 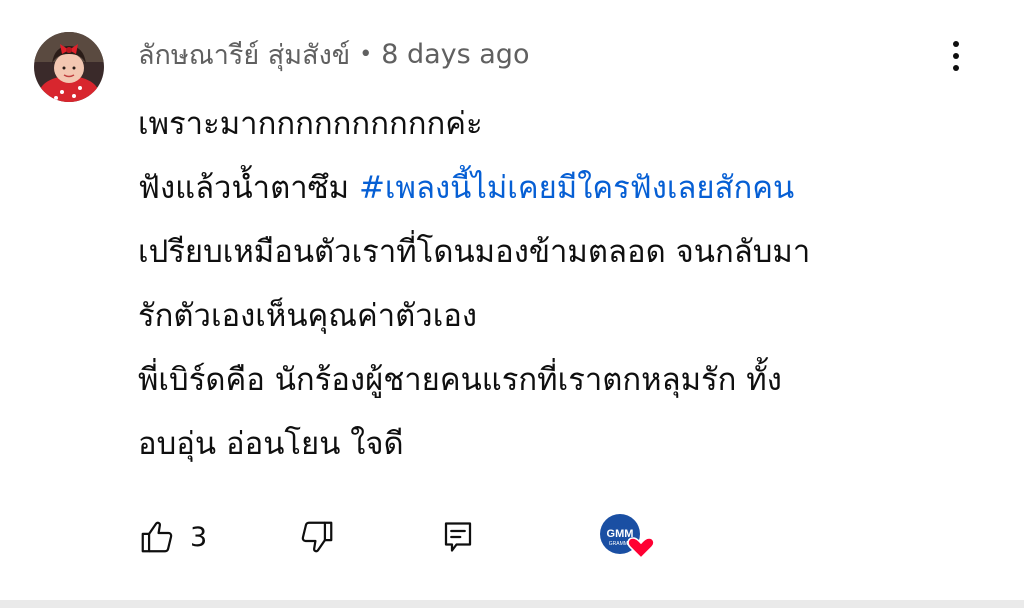 I want to click on comment-line: เพราะมากกกกกกกกกกค่ะ, so click(x=310, y=124).